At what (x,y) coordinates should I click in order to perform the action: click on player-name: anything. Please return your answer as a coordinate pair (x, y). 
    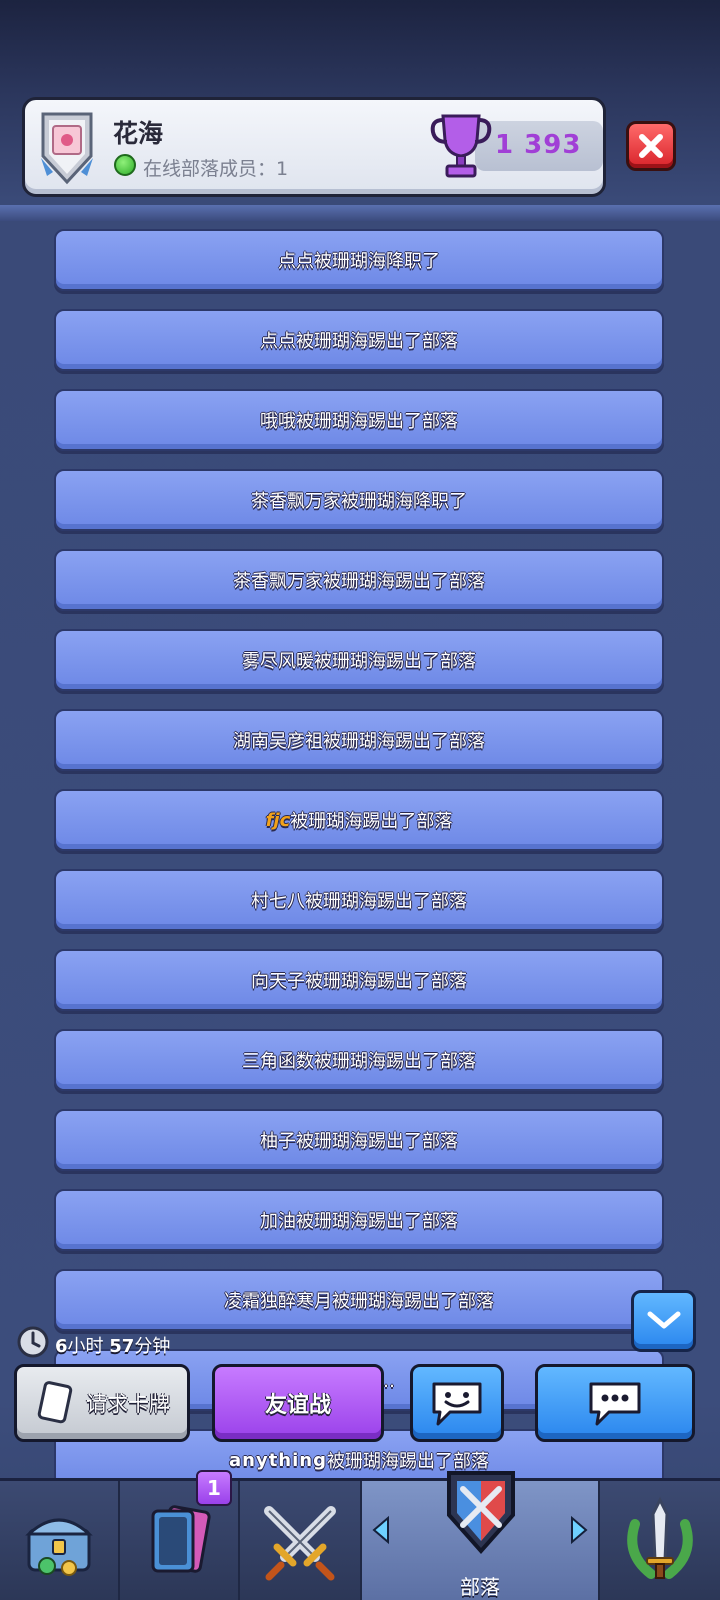
    Looking at the image, I should click on (278, 1460).